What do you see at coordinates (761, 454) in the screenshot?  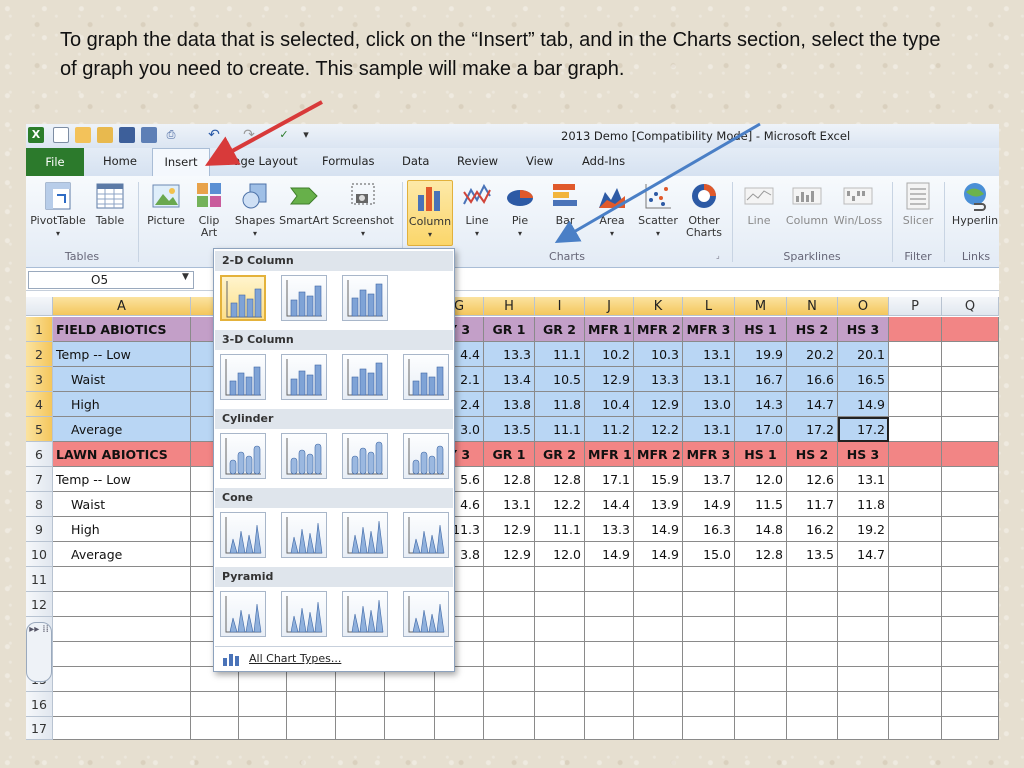 I see `cell: HS 1` at bounding box center [761, 454].